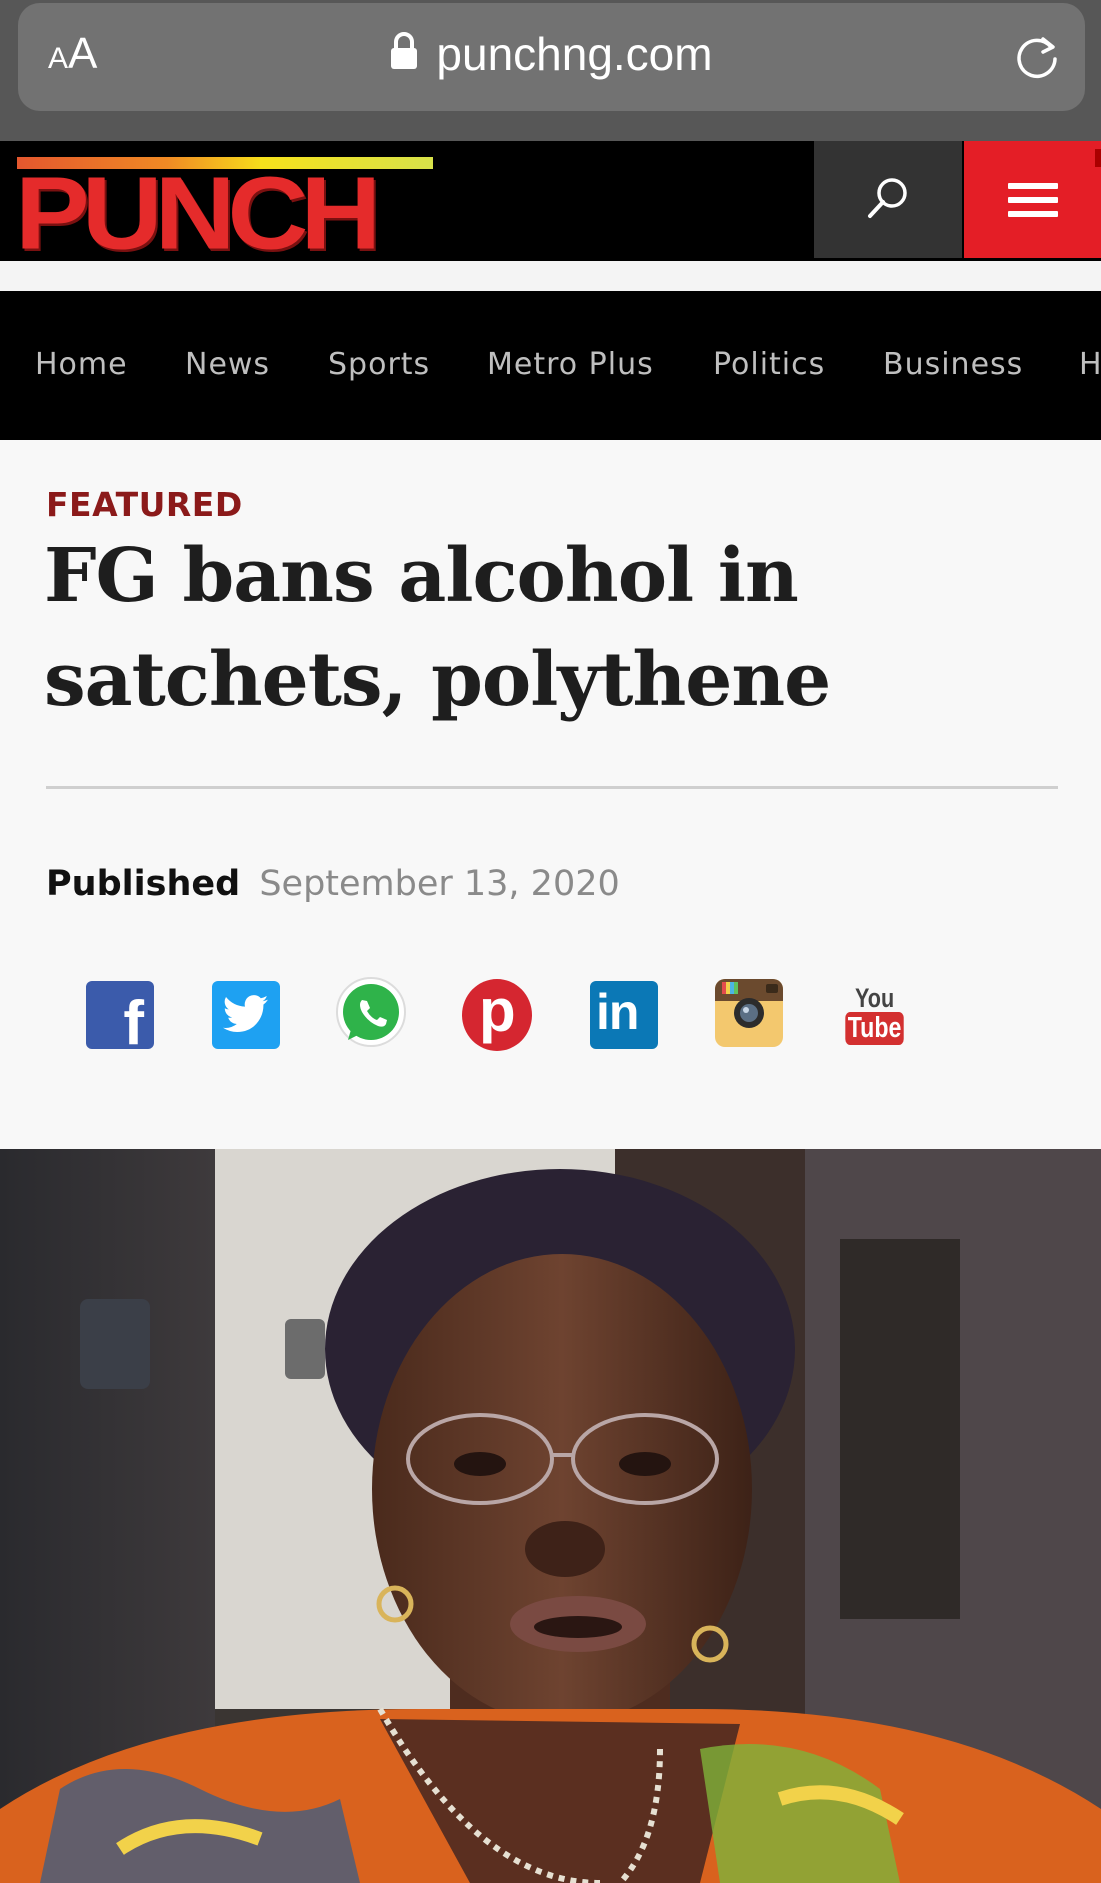 This screenshot has height=1883, width=1101. What do you see at coordinates (144, 504) in the screenshot?
I see `category-label: FEATURED` at bounding box center [144, 504].